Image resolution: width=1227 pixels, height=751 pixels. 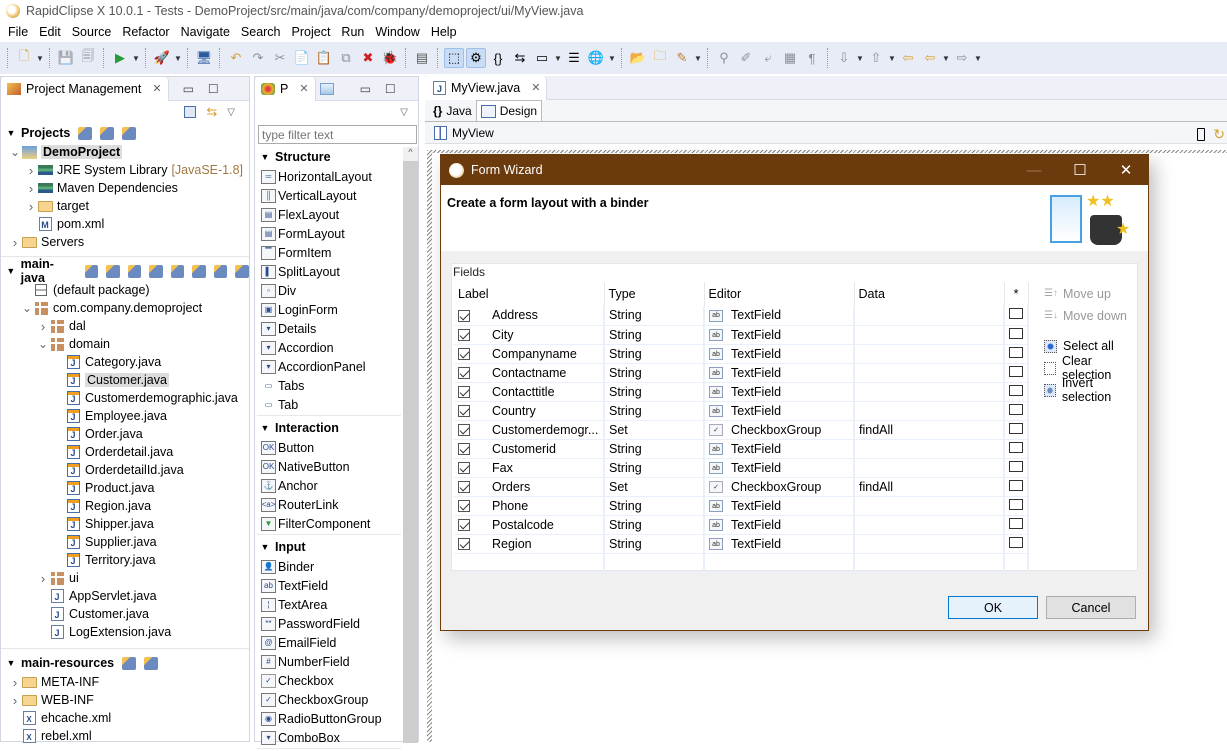 What do you see at coordinates (464, 468) in the screenshot?
I see `include-checkbox` at bounding box center [464, 468].